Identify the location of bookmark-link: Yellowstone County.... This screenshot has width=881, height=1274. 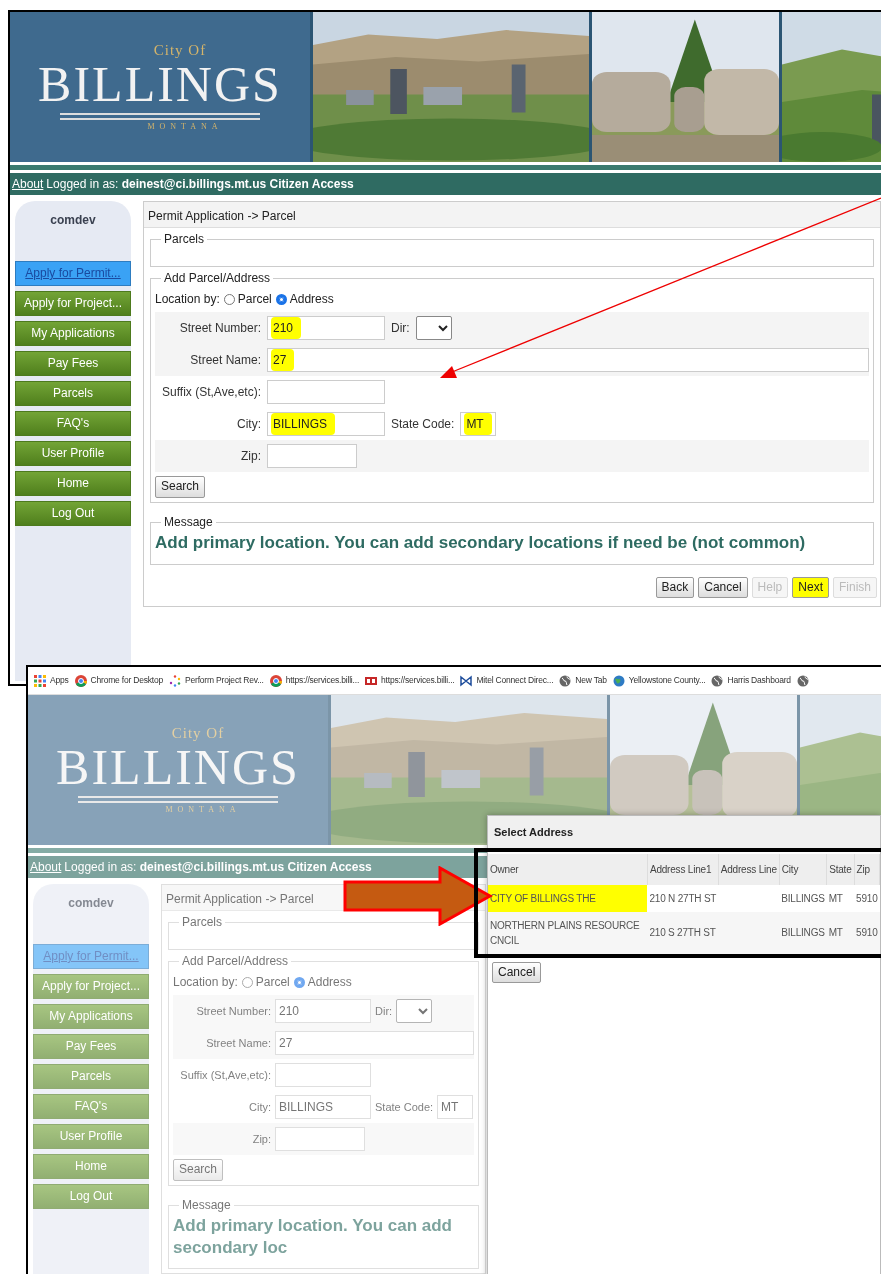
(659, 680).